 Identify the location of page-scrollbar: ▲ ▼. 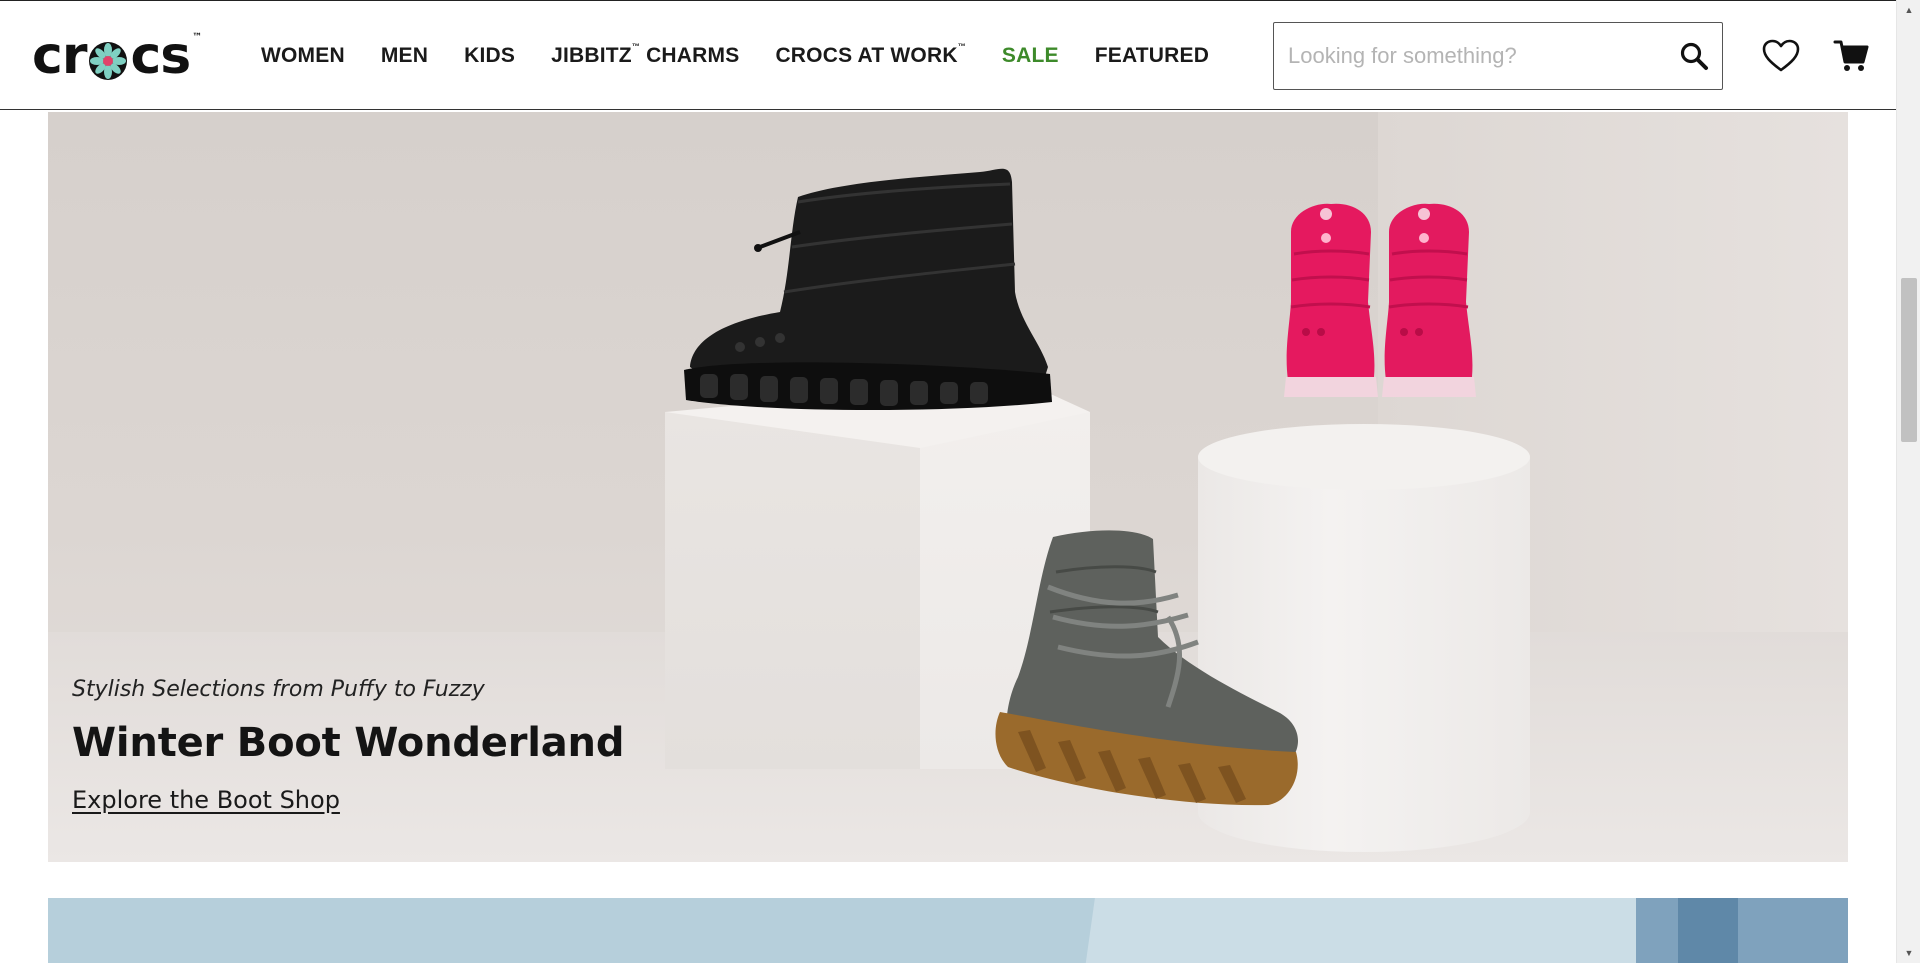
(1908, 481).